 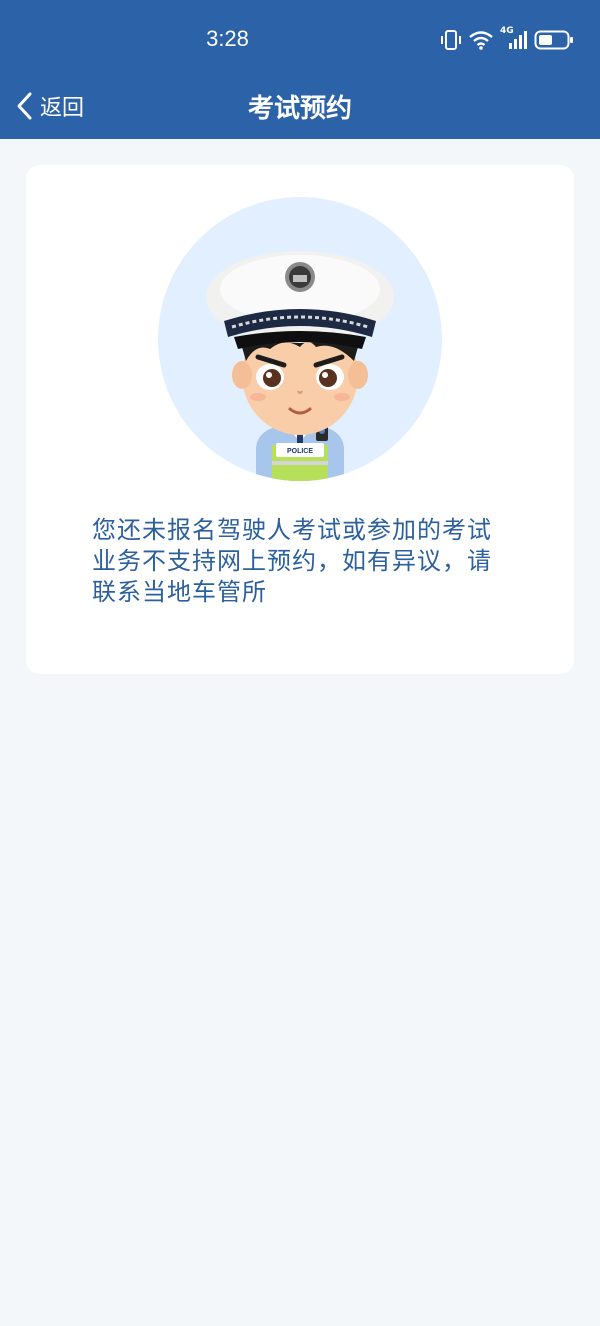 I want to click on page-title: 考试预约, so click(x=299, y=109).